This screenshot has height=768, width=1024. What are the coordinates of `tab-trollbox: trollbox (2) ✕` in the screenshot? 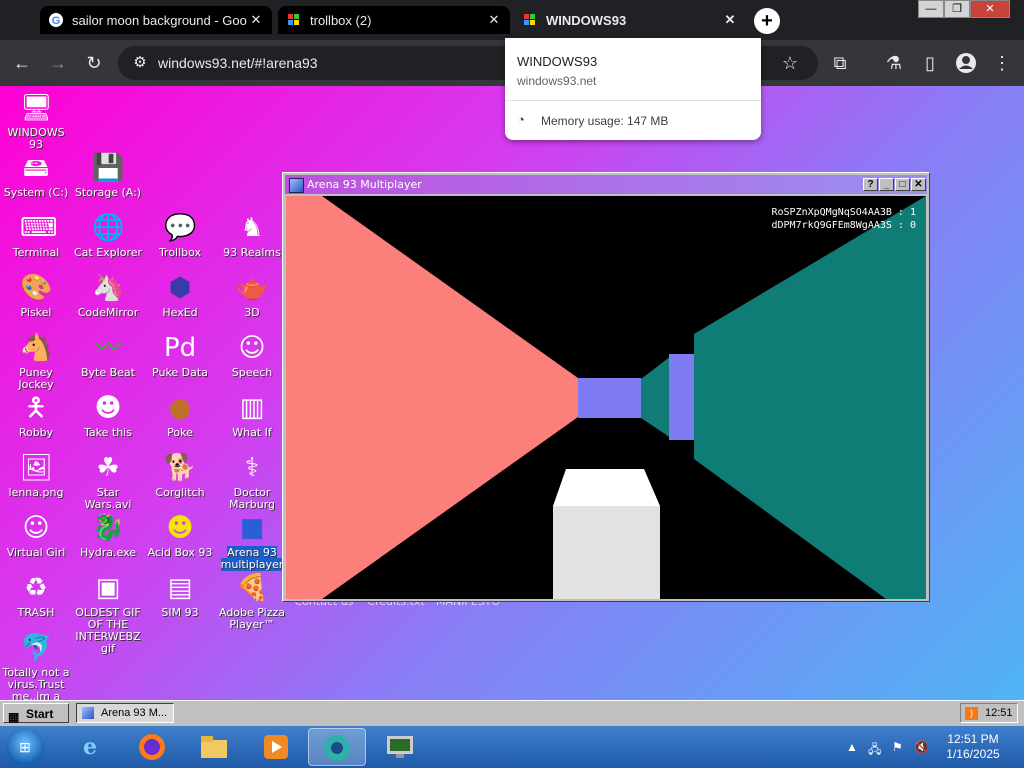 It's located at (394, 20).